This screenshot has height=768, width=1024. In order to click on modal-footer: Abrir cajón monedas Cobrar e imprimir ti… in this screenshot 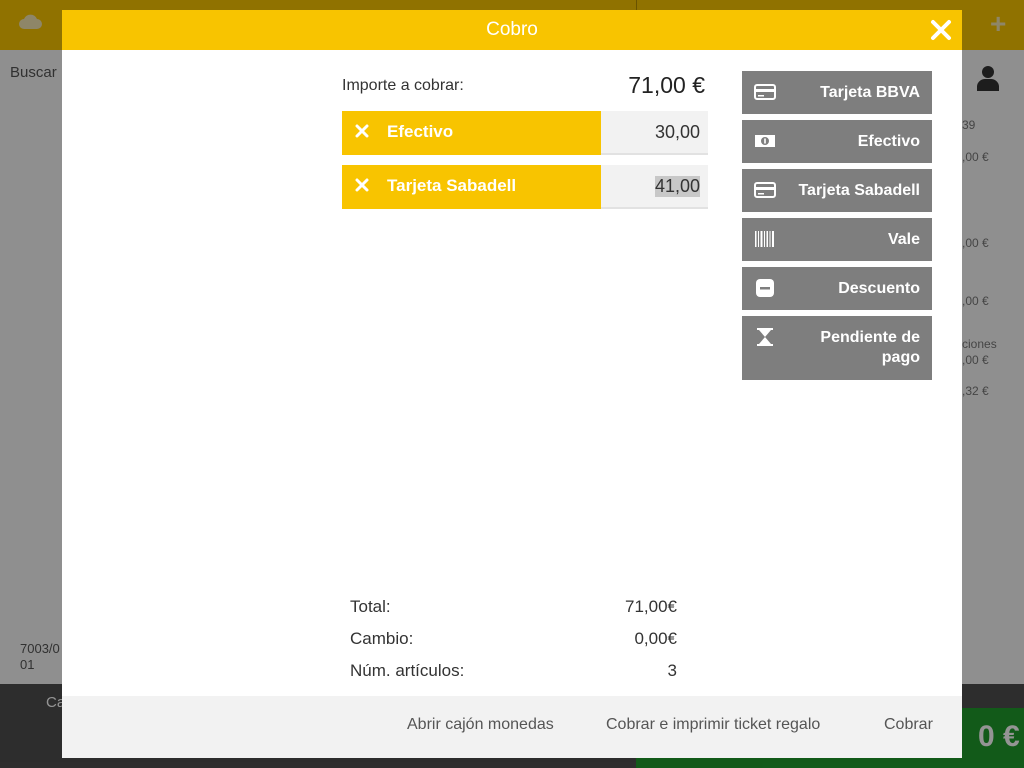, I will do `click(512, 727)`.